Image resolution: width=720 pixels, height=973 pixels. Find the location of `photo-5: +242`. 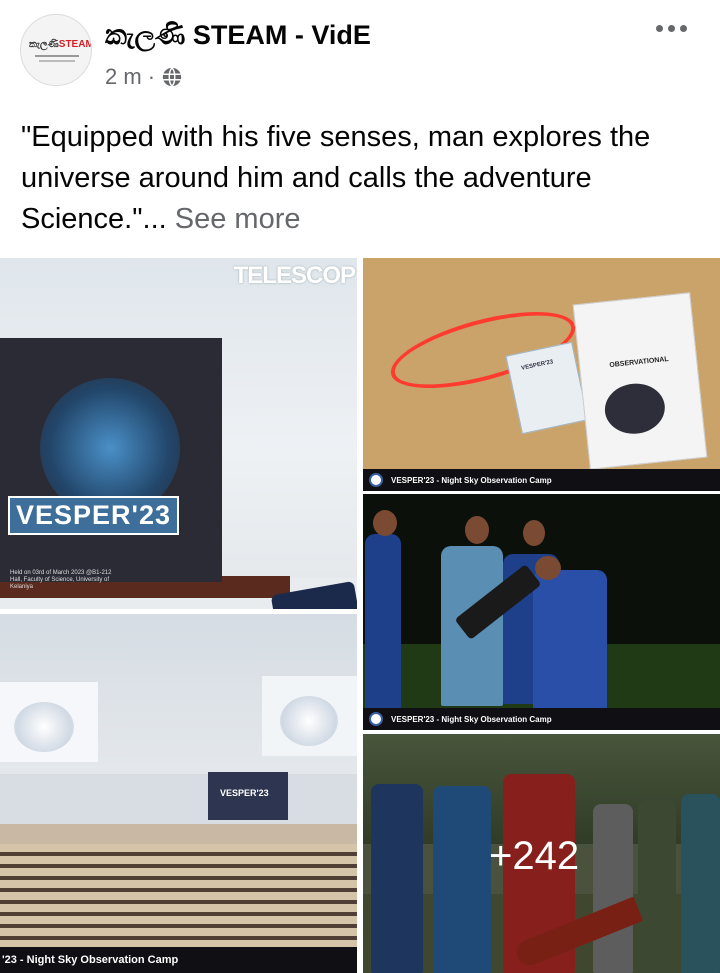

photo-5: +242 is located at coordinates (541, 853).